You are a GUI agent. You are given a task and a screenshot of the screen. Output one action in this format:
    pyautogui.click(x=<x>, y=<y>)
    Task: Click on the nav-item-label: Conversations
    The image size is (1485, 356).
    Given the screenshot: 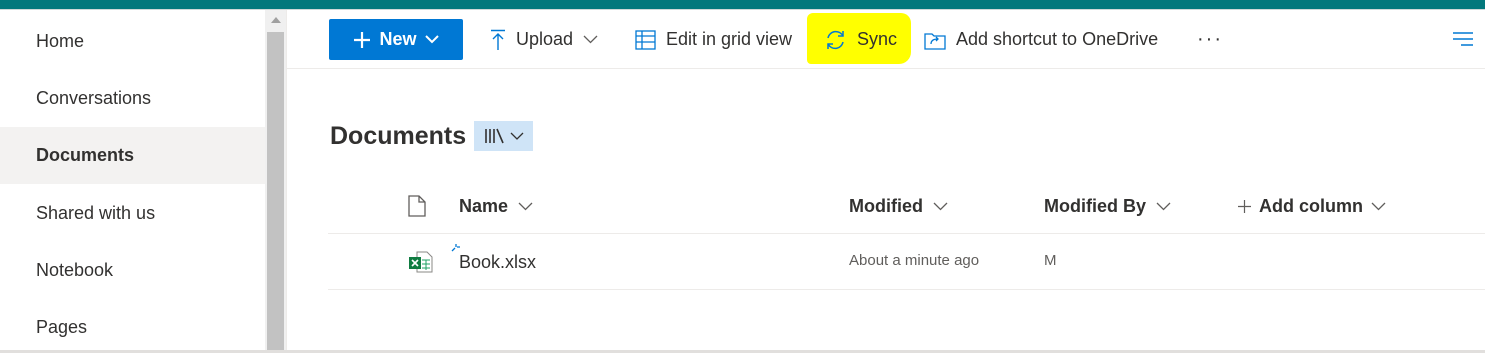 What is the action you would take?
    pyautogui.click(x=94, y=98)
    